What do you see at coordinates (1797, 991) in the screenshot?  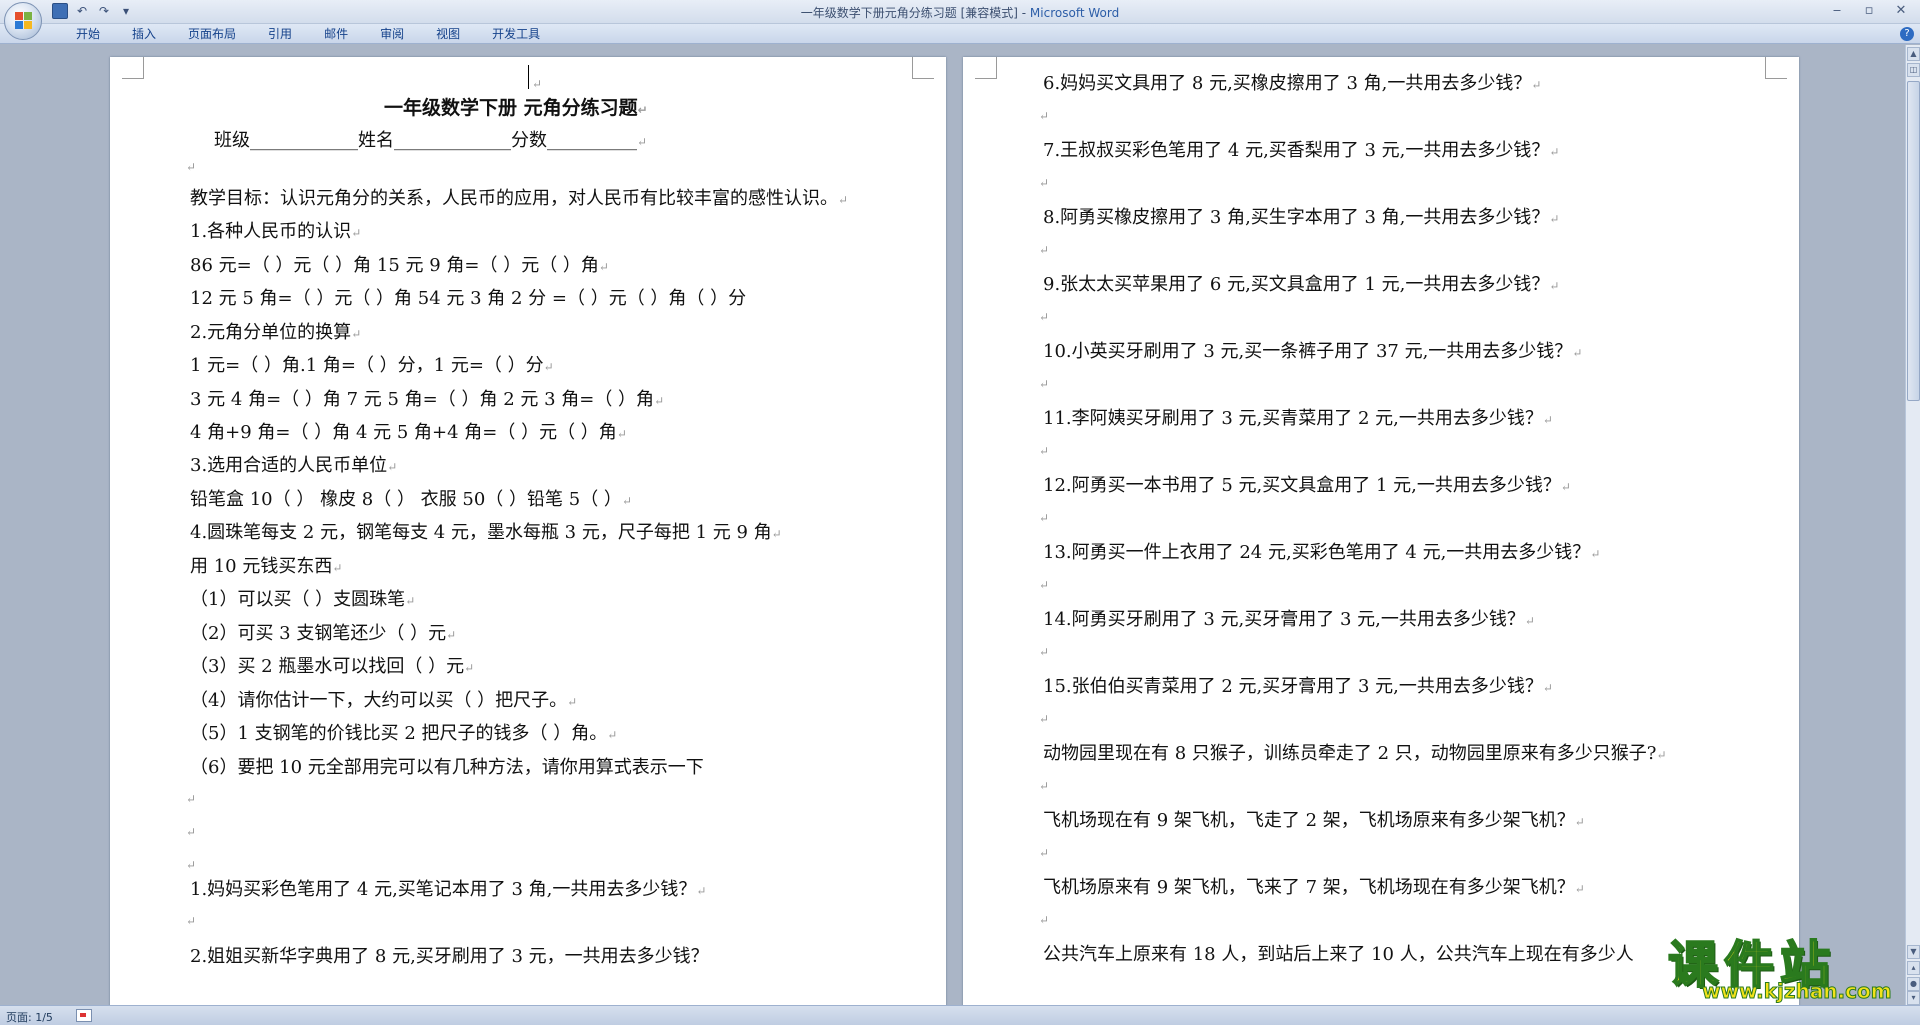 I see `watermark-url: www.kjzhan.com` at bounding box center [1797, 991].